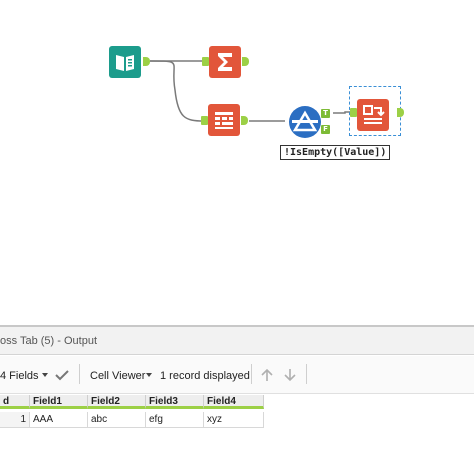 Image resolution: width=474 pixels, height=463 pixels. Describe the element at coordinates (205, 61) in the screenshot. I see `summarize-input-anchor` at that location.